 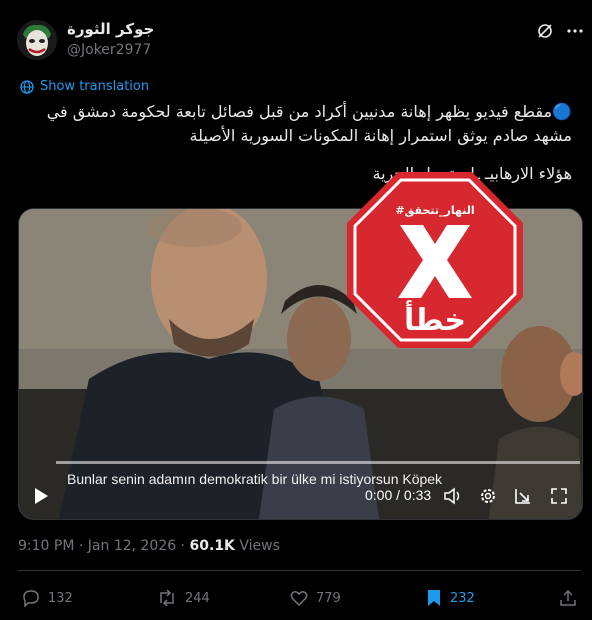 I want to click on views-count: 60.1K, so click(x=212, y=546).